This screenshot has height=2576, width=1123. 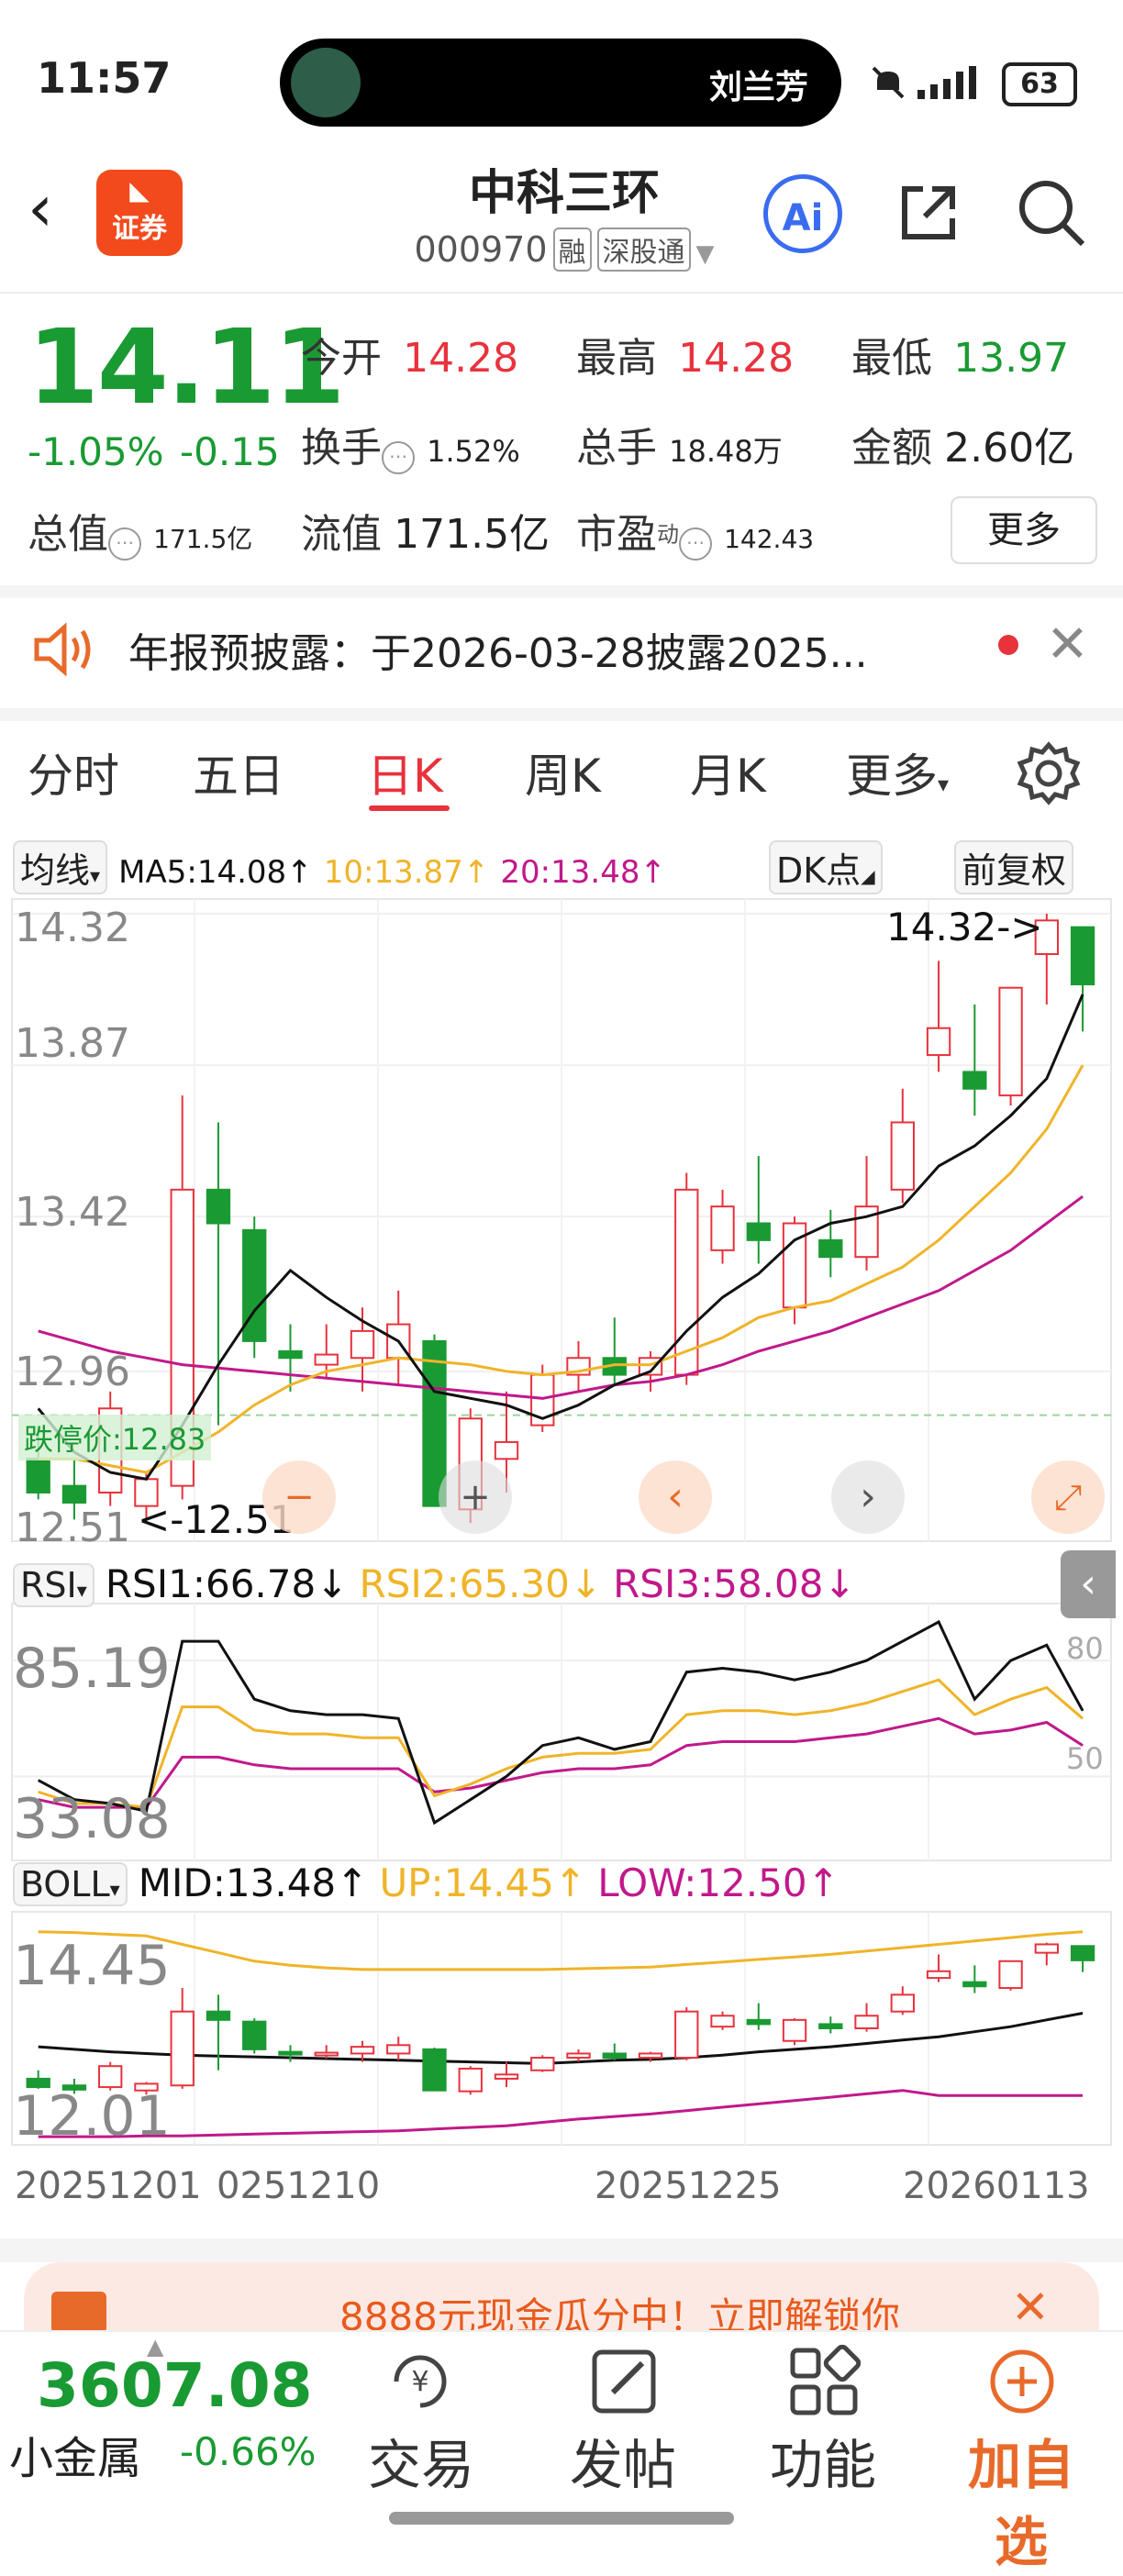 I want to click on ma20-value: 20:13.48↑, so click(x=583, y=872).